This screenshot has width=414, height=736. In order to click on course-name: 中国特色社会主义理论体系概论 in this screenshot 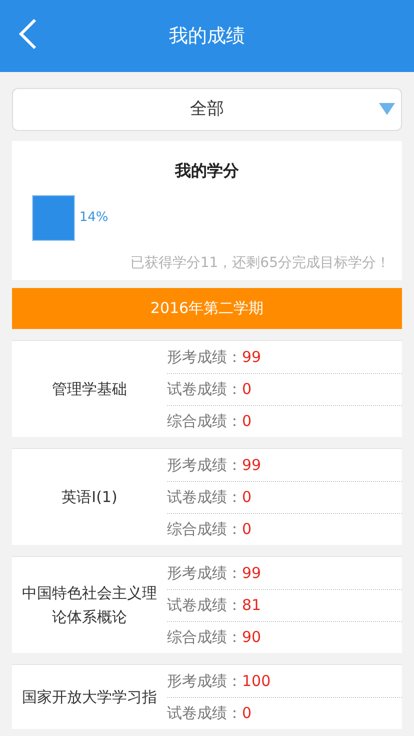, I will do `click(89, 605)`.